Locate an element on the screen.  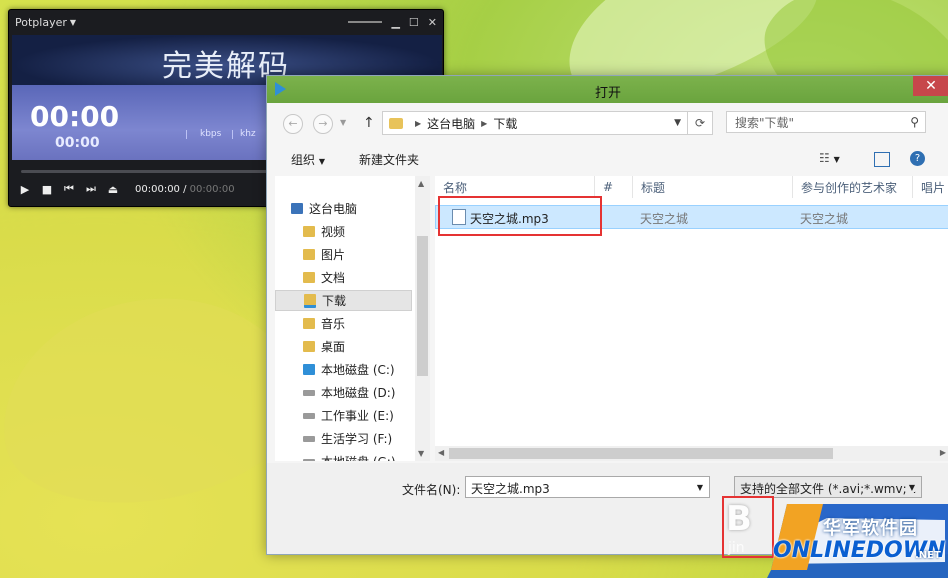
potplayer-titlebar: Potplayer ▼ ▁ ☐ ✕ is located at coordinates (226, 22).